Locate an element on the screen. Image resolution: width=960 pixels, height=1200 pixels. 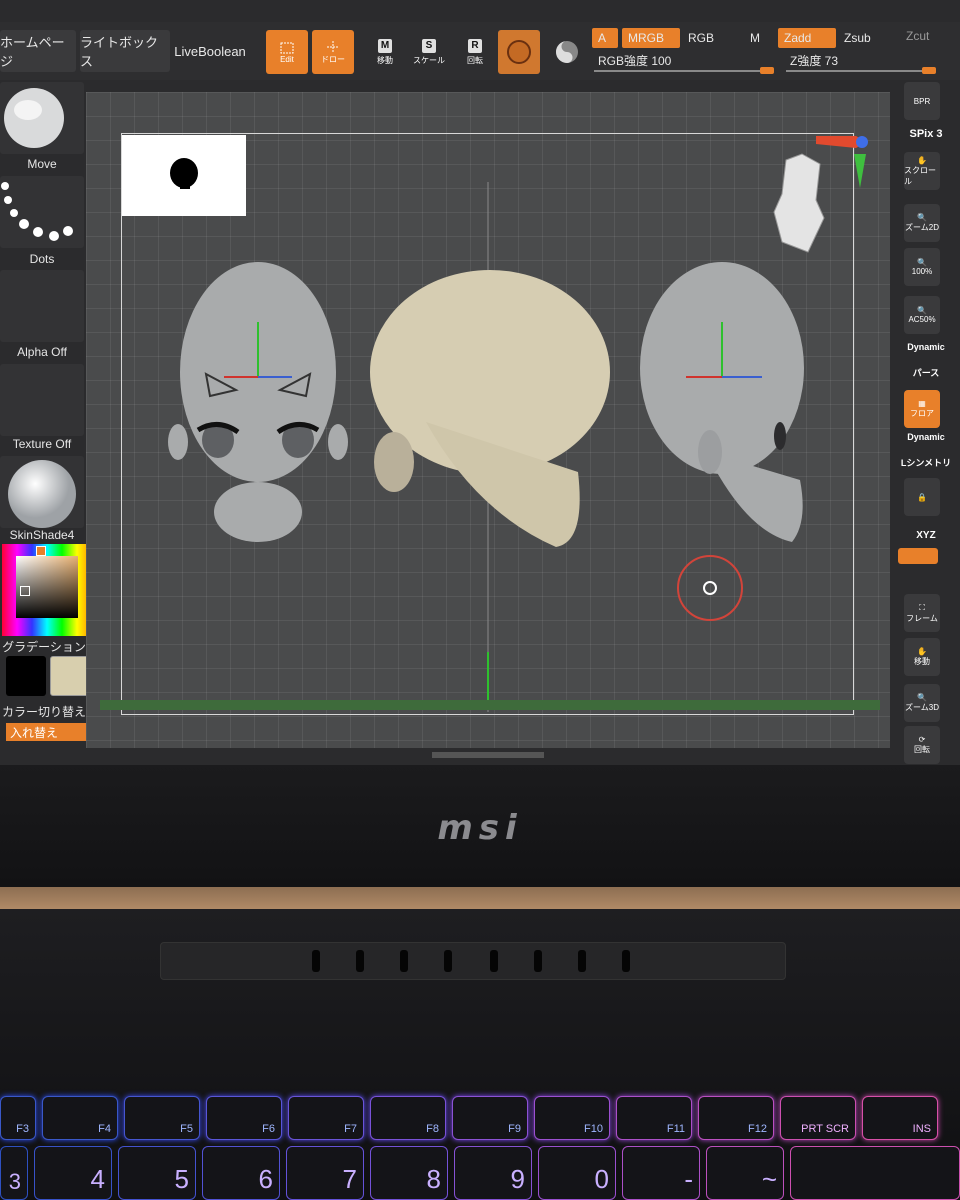
hand-icon: ✋ is located at coordinates (922, 160).